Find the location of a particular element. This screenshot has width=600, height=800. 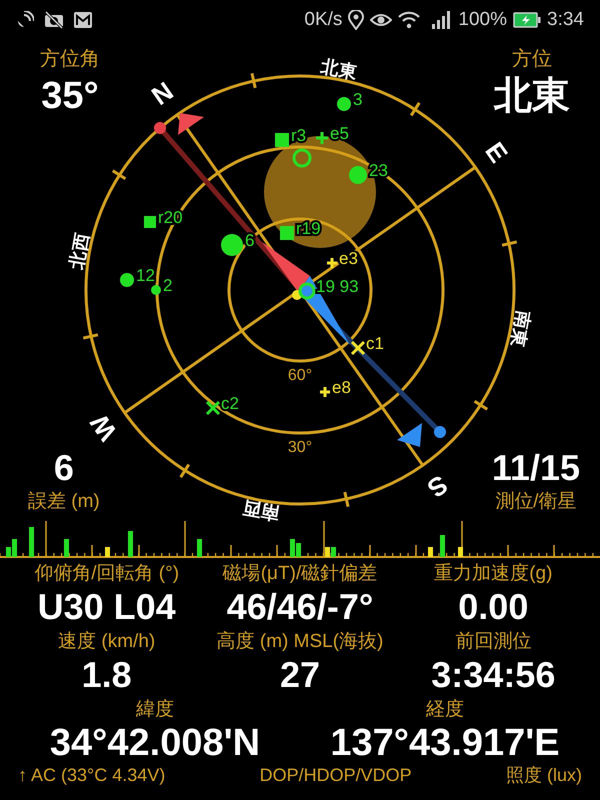

error-value: 6 is located at coordinates (64, 468).